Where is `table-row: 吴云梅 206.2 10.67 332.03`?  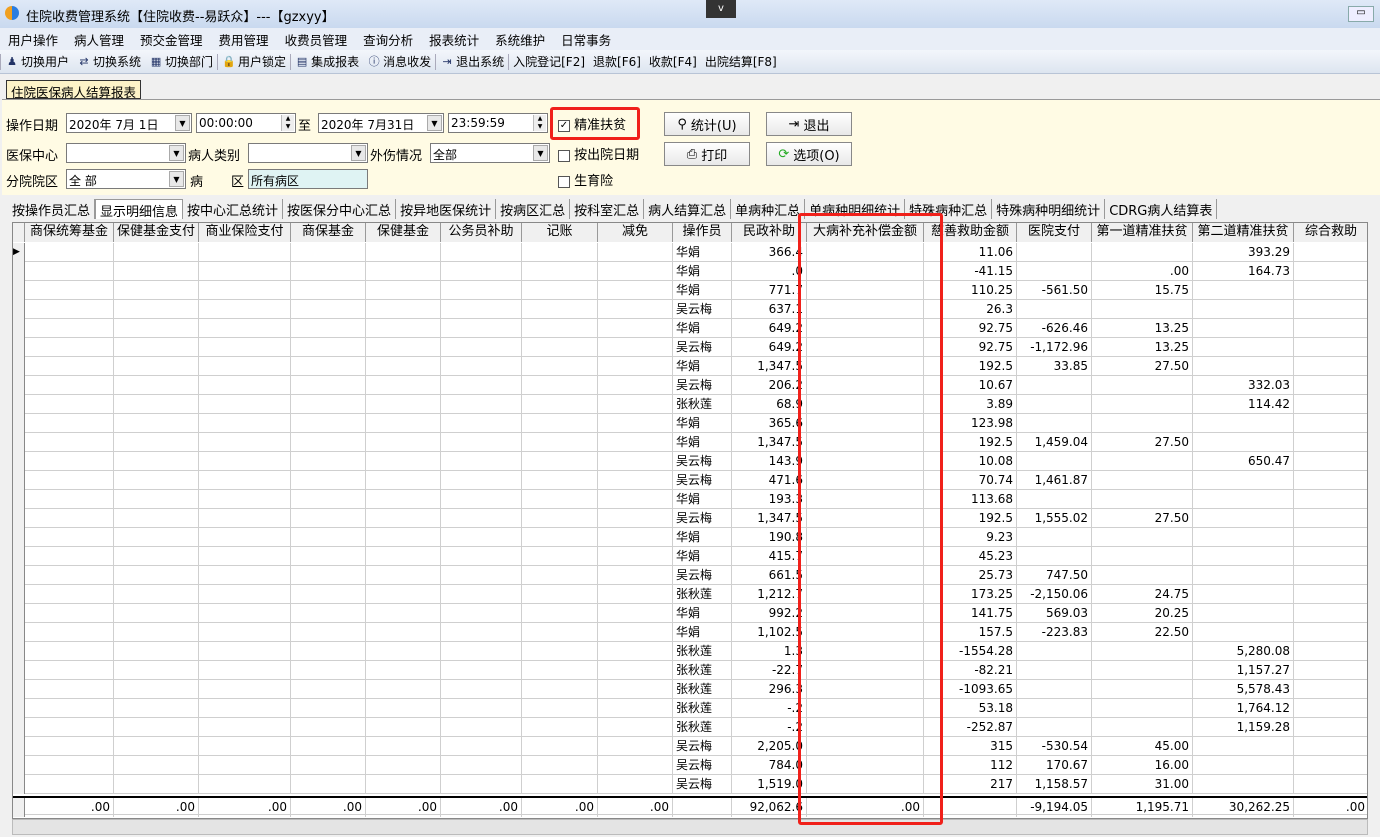
table-row: 吴云梅 206.2 10.67 332.03 is located at coordinates (690, 385).